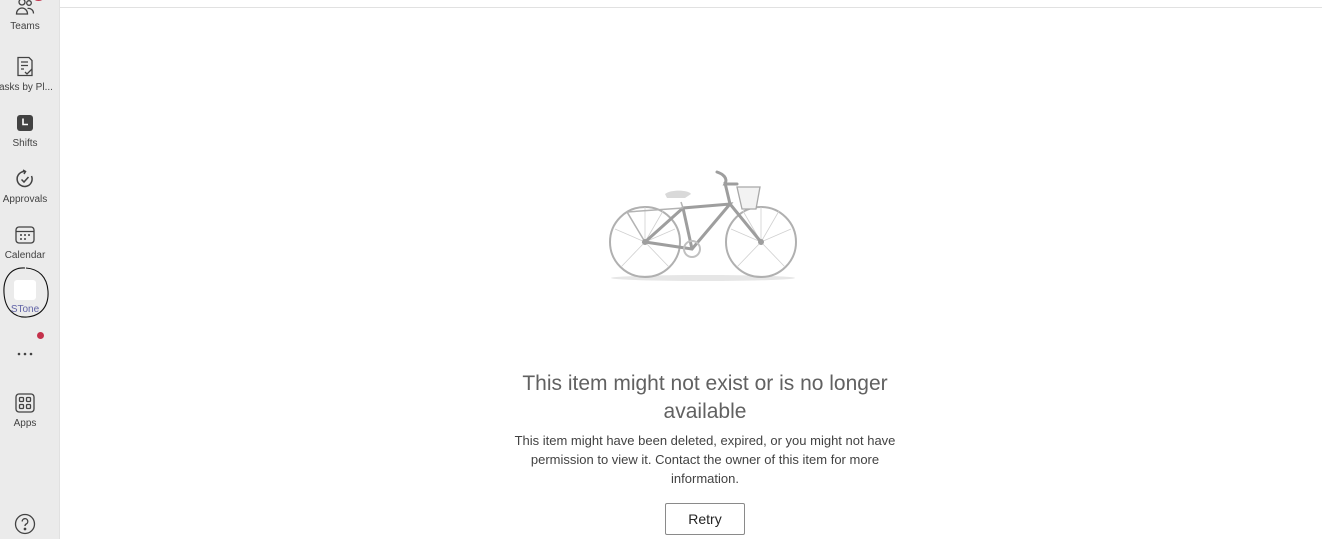 The width and height of the screenshot is (1322, 539). Describe the element at coordinates (25, 199) in the screenshot. I see `rail-item-label: Approvals` at that location.